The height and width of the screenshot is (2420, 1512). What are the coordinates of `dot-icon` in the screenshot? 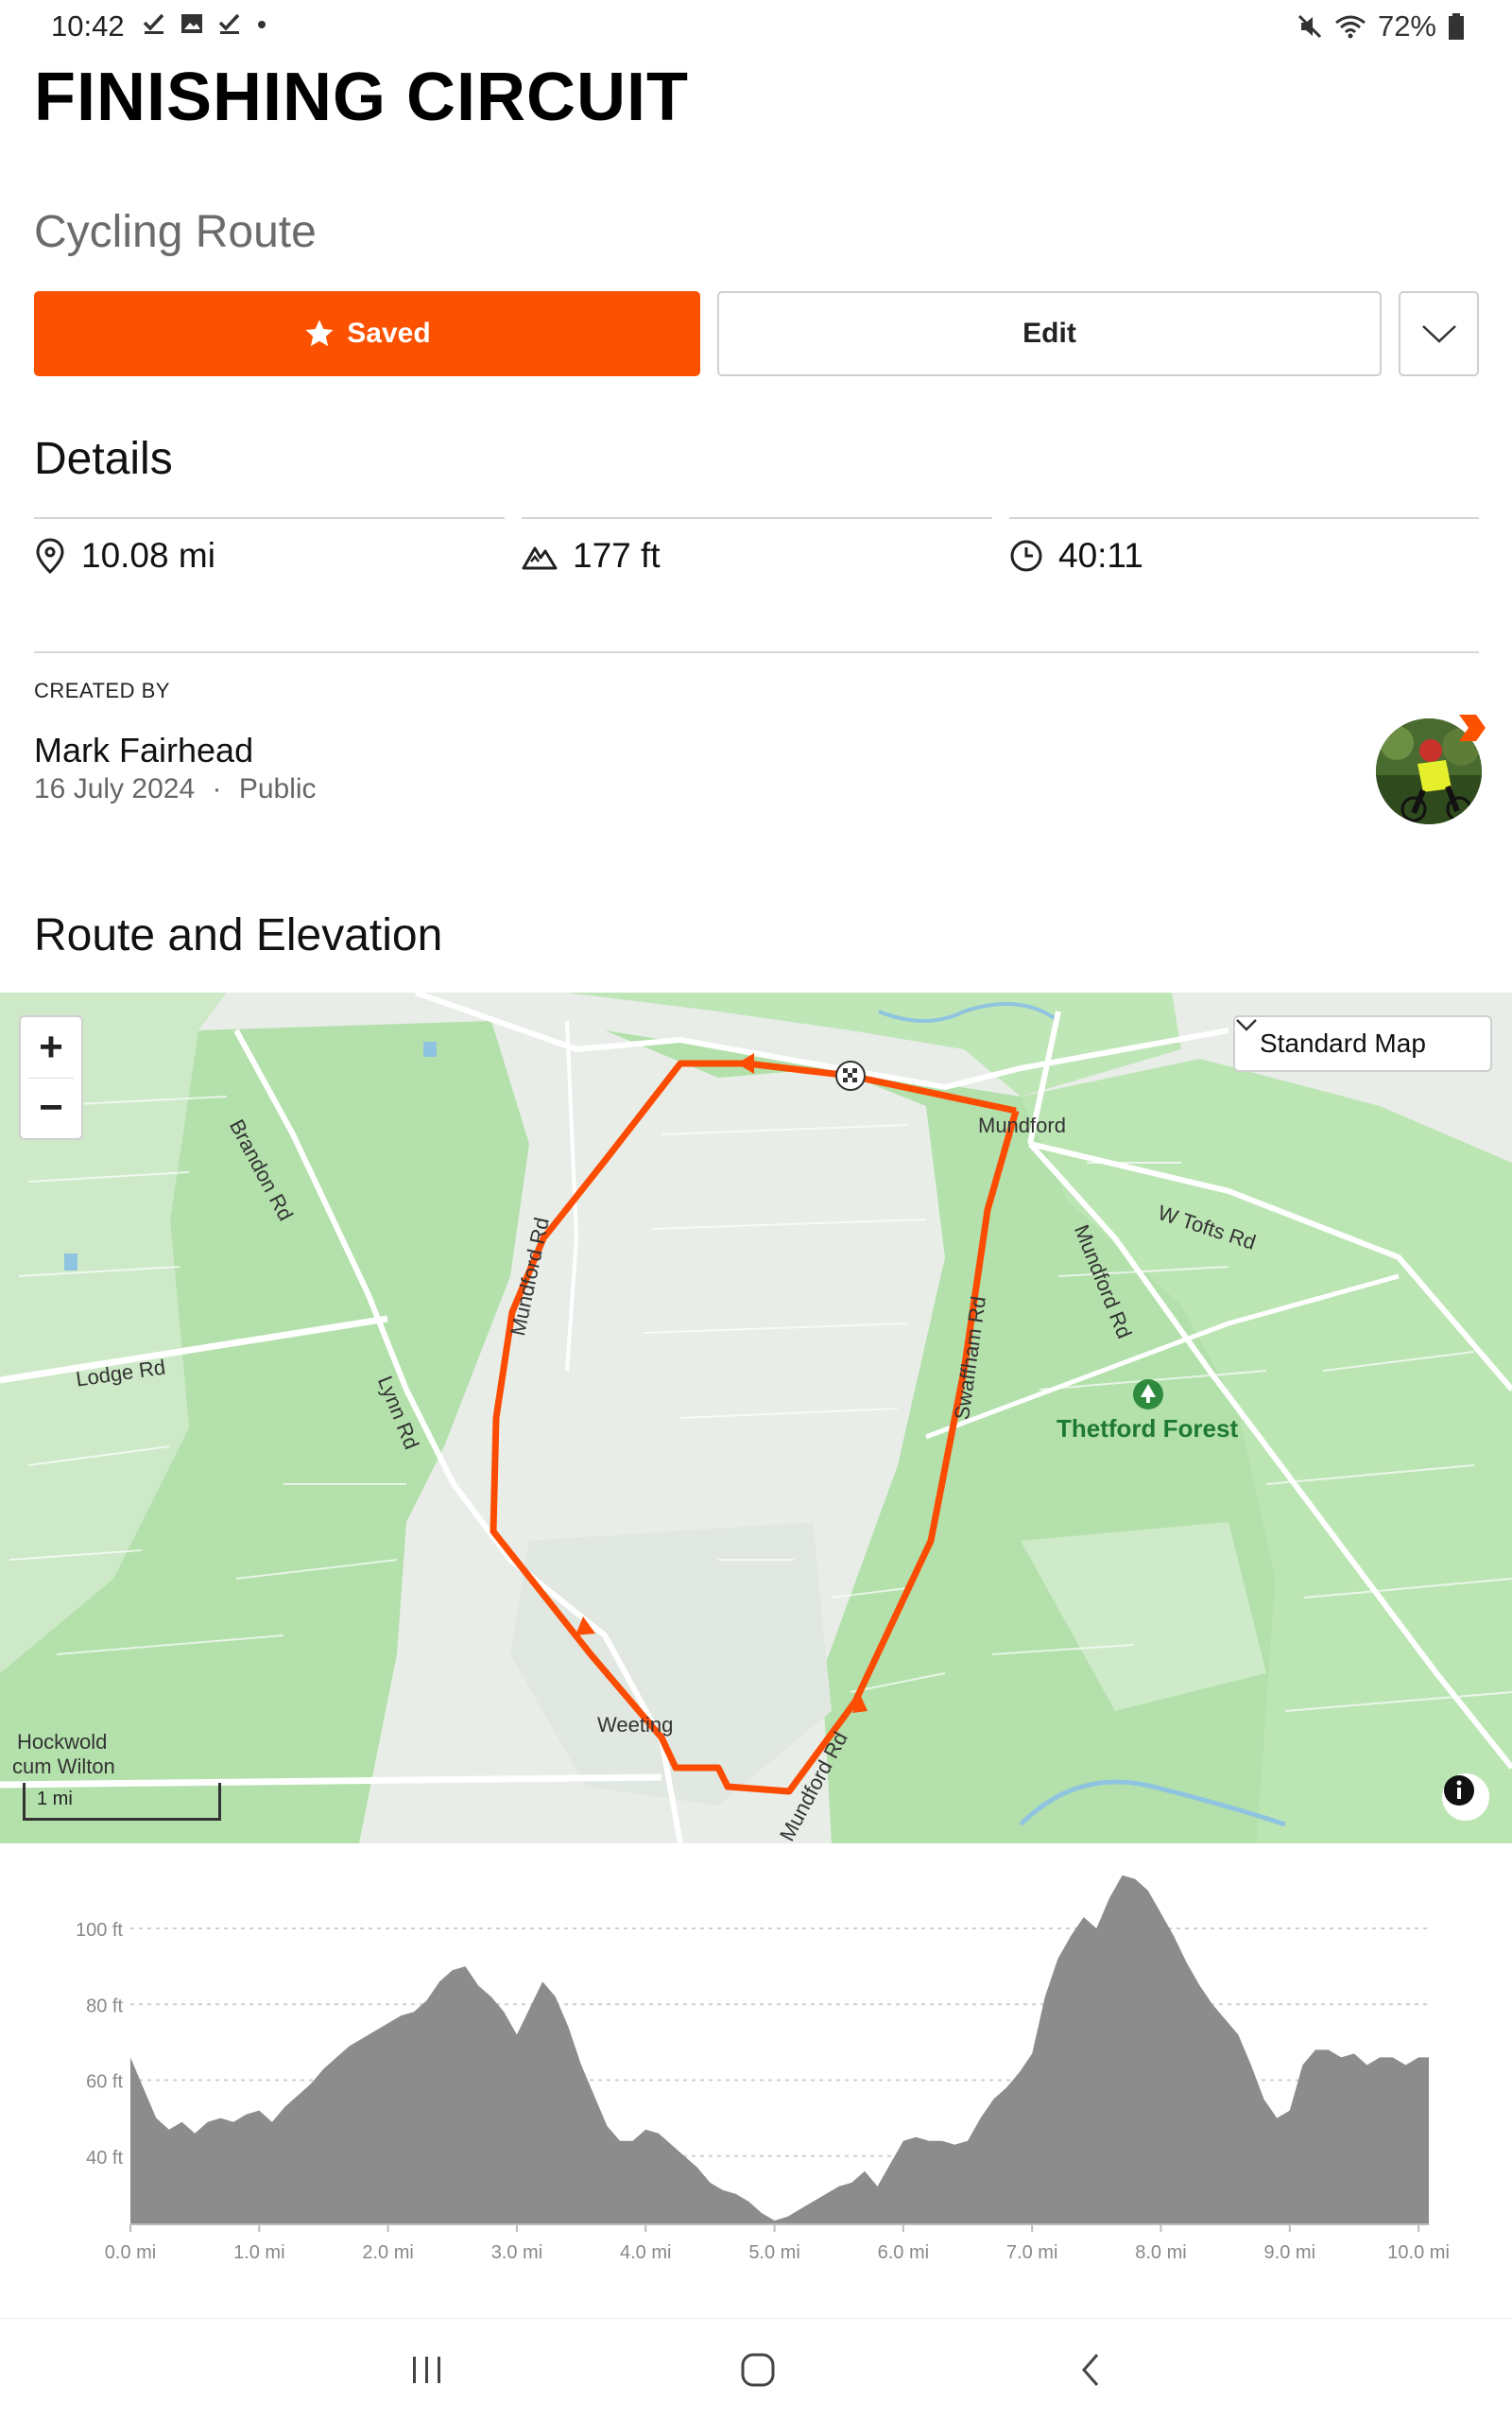 It's located at (262, 24).